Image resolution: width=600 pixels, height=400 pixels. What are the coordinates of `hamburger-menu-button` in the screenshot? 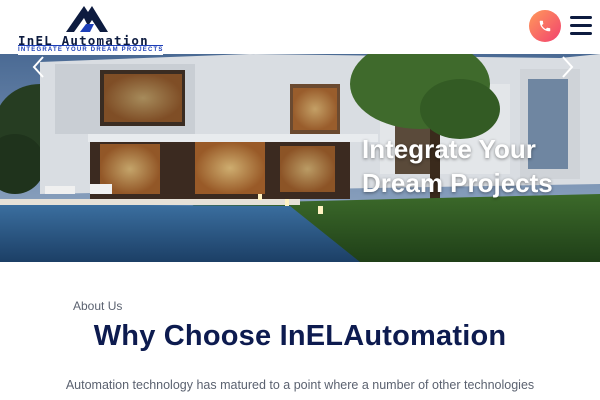 It's located at (581, 26).